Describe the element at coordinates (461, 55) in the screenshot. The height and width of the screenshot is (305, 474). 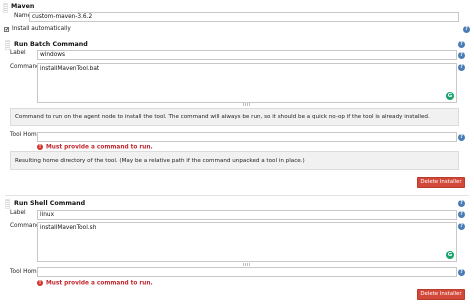
I see `help-icon-batch-label: ?` at that location.